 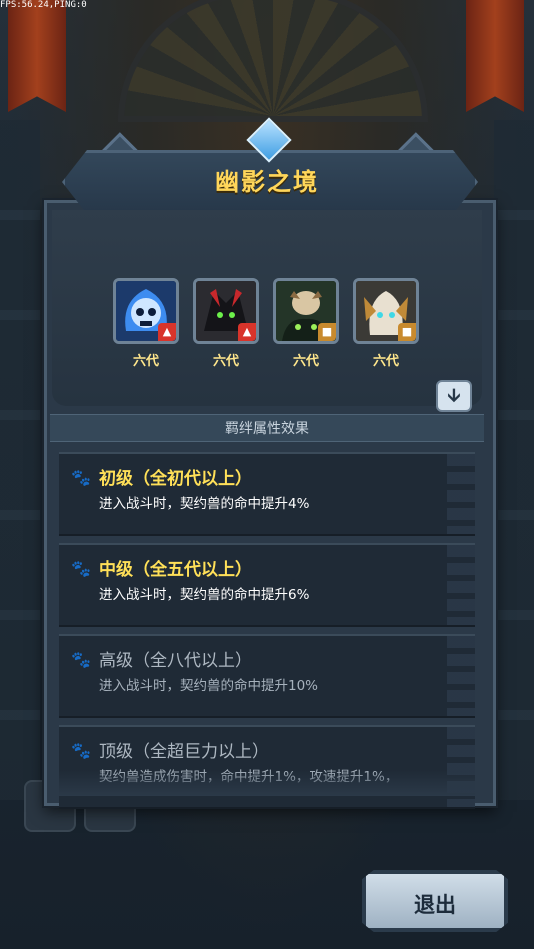 I want to click on right-pillar, so click(x=514, y=460).